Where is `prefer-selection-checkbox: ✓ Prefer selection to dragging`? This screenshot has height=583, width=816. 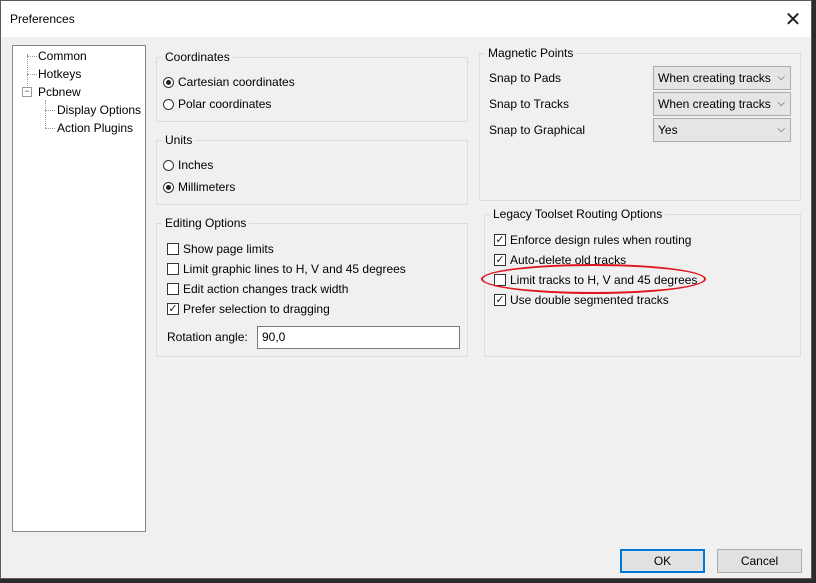 prefer-selection-checkbox: ✓ Prefer selection to dragging is located at coordinates (248, 309).